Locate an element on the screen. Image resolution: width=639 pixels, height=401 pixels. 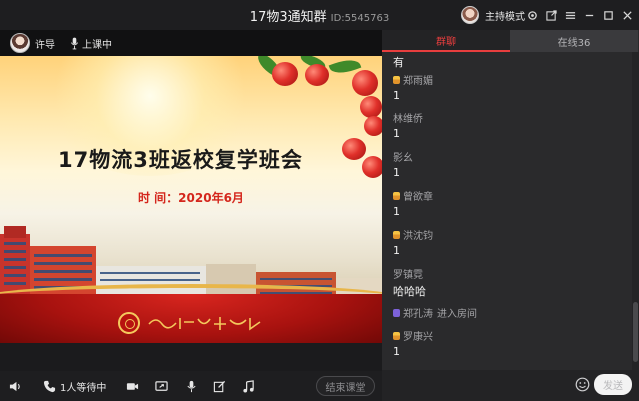
chat-message: 影幺 1 is located at coordinates (403, 164).